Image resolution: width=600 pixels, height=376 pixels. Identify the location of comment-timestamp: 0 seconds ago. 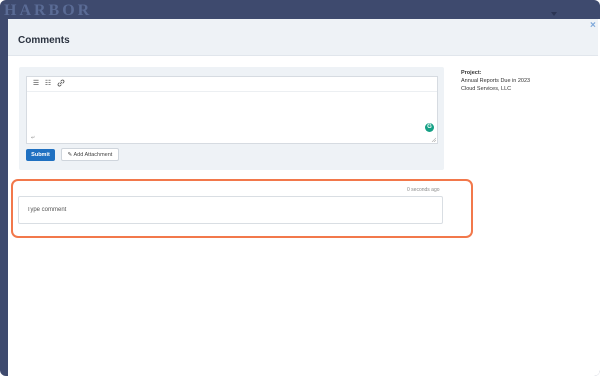
(423, 190).